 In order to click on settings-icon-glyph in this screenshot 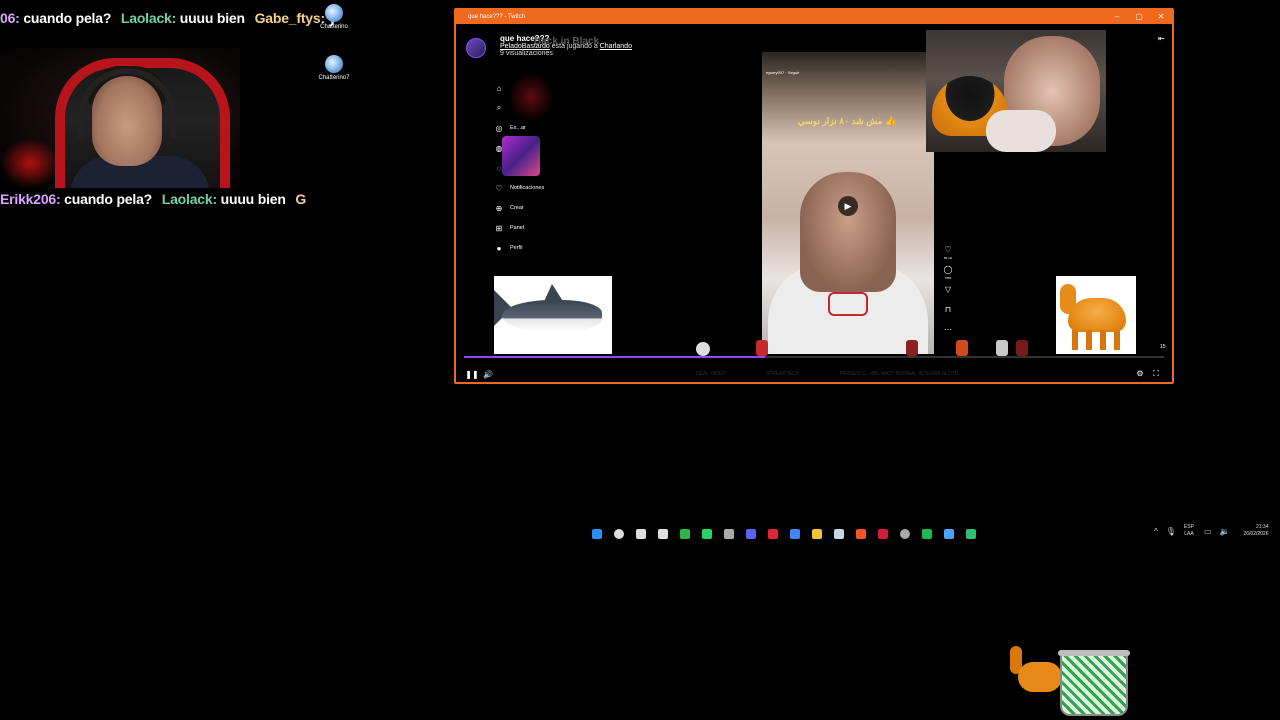, I will do `click(905, 534)`.